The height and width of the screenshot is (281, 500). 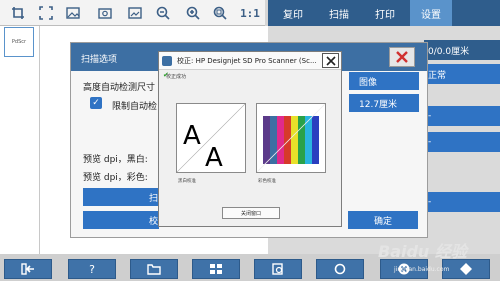 I want to click on image-type-select: 图像, so click(x=384, y=81).